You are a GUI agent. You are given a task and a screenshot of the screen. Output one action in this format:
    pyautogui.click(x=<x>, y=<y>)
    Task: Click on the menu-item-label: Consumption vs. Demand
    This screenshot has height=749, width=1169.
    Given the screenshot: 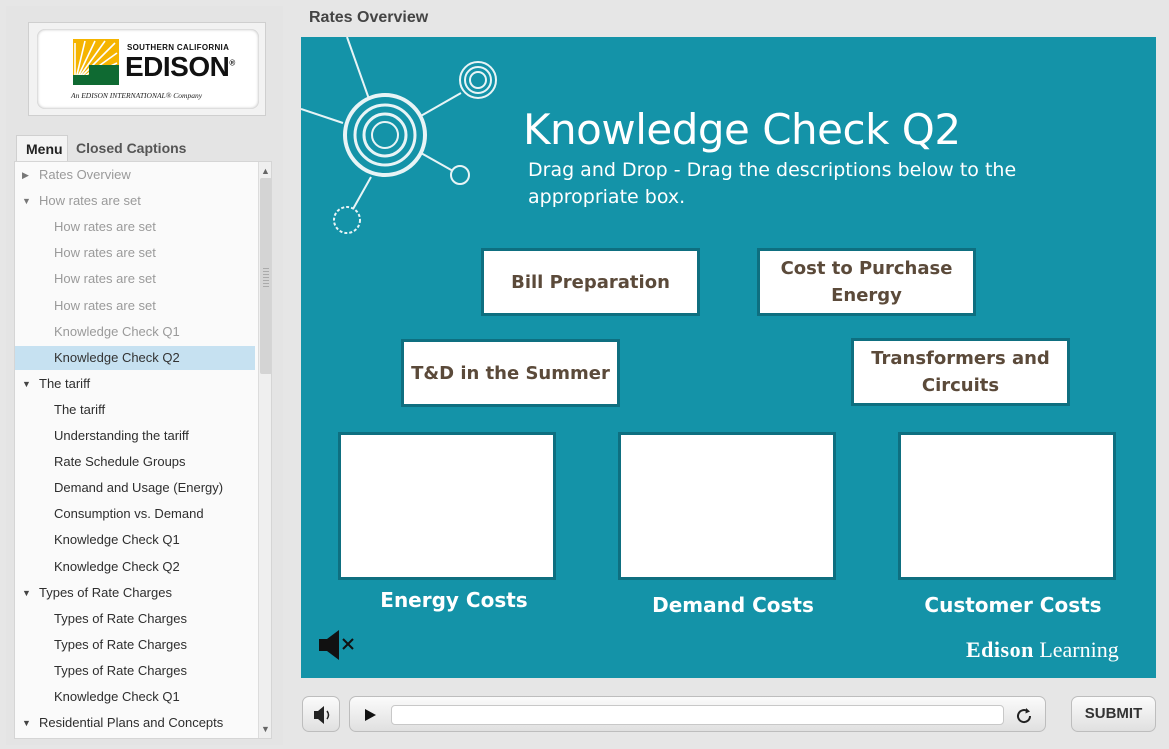 What is the action you would take?
    pyautogui.click(x=129, y=514)
    